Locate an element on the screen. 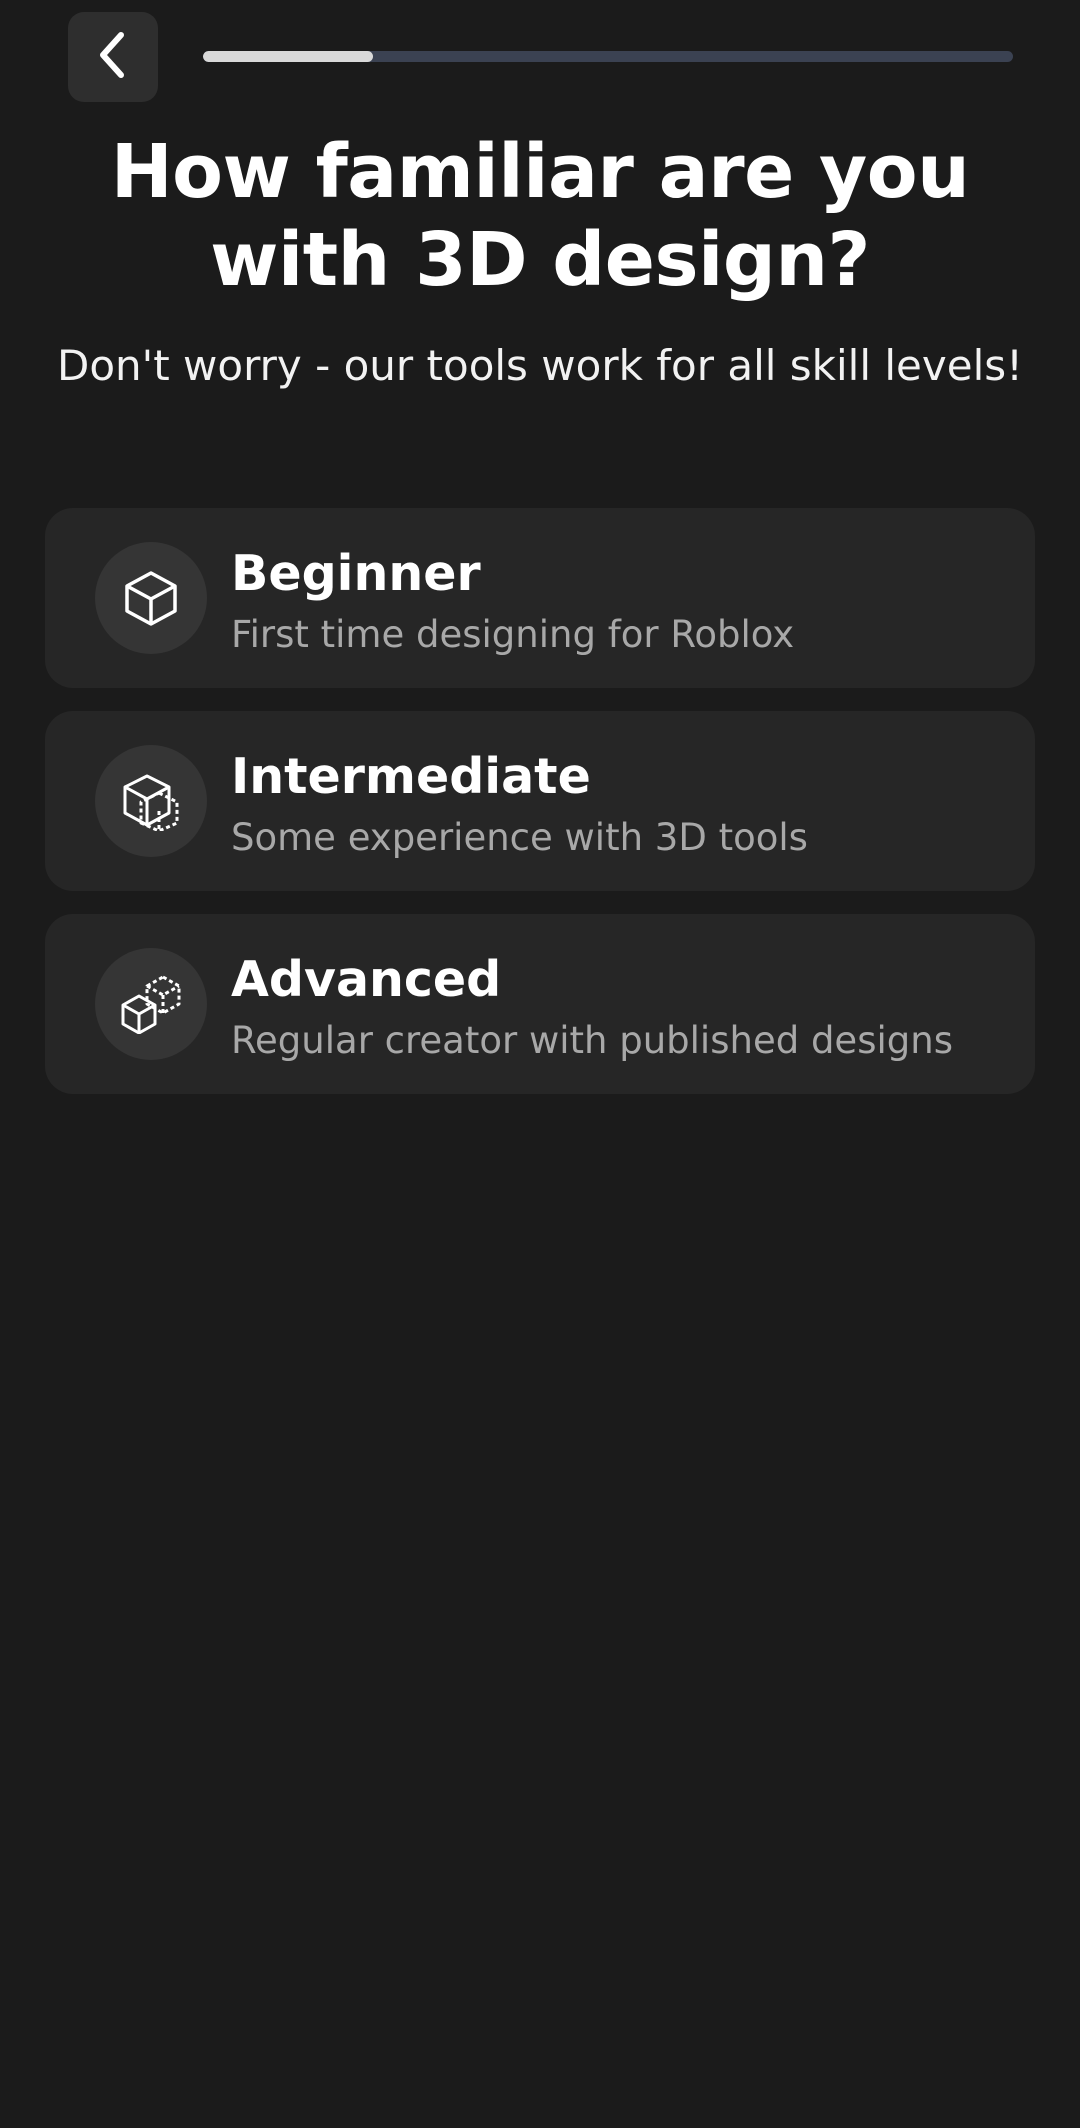 The width and height of the screenshot is (1080, 2128). progress-fill is located at coordinates (288, 56).